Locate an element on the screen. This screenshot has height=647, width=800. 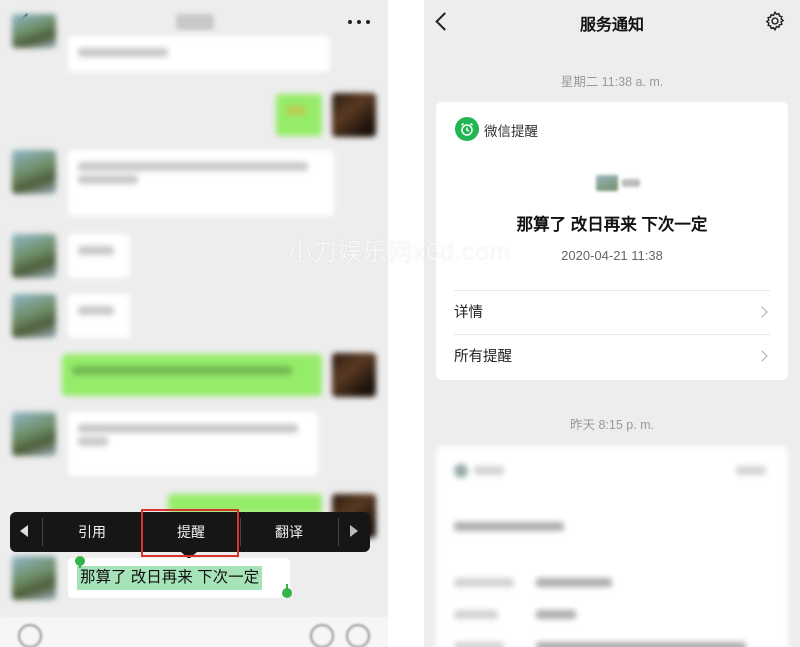
menu-divider is located at coordinates (338, 532).